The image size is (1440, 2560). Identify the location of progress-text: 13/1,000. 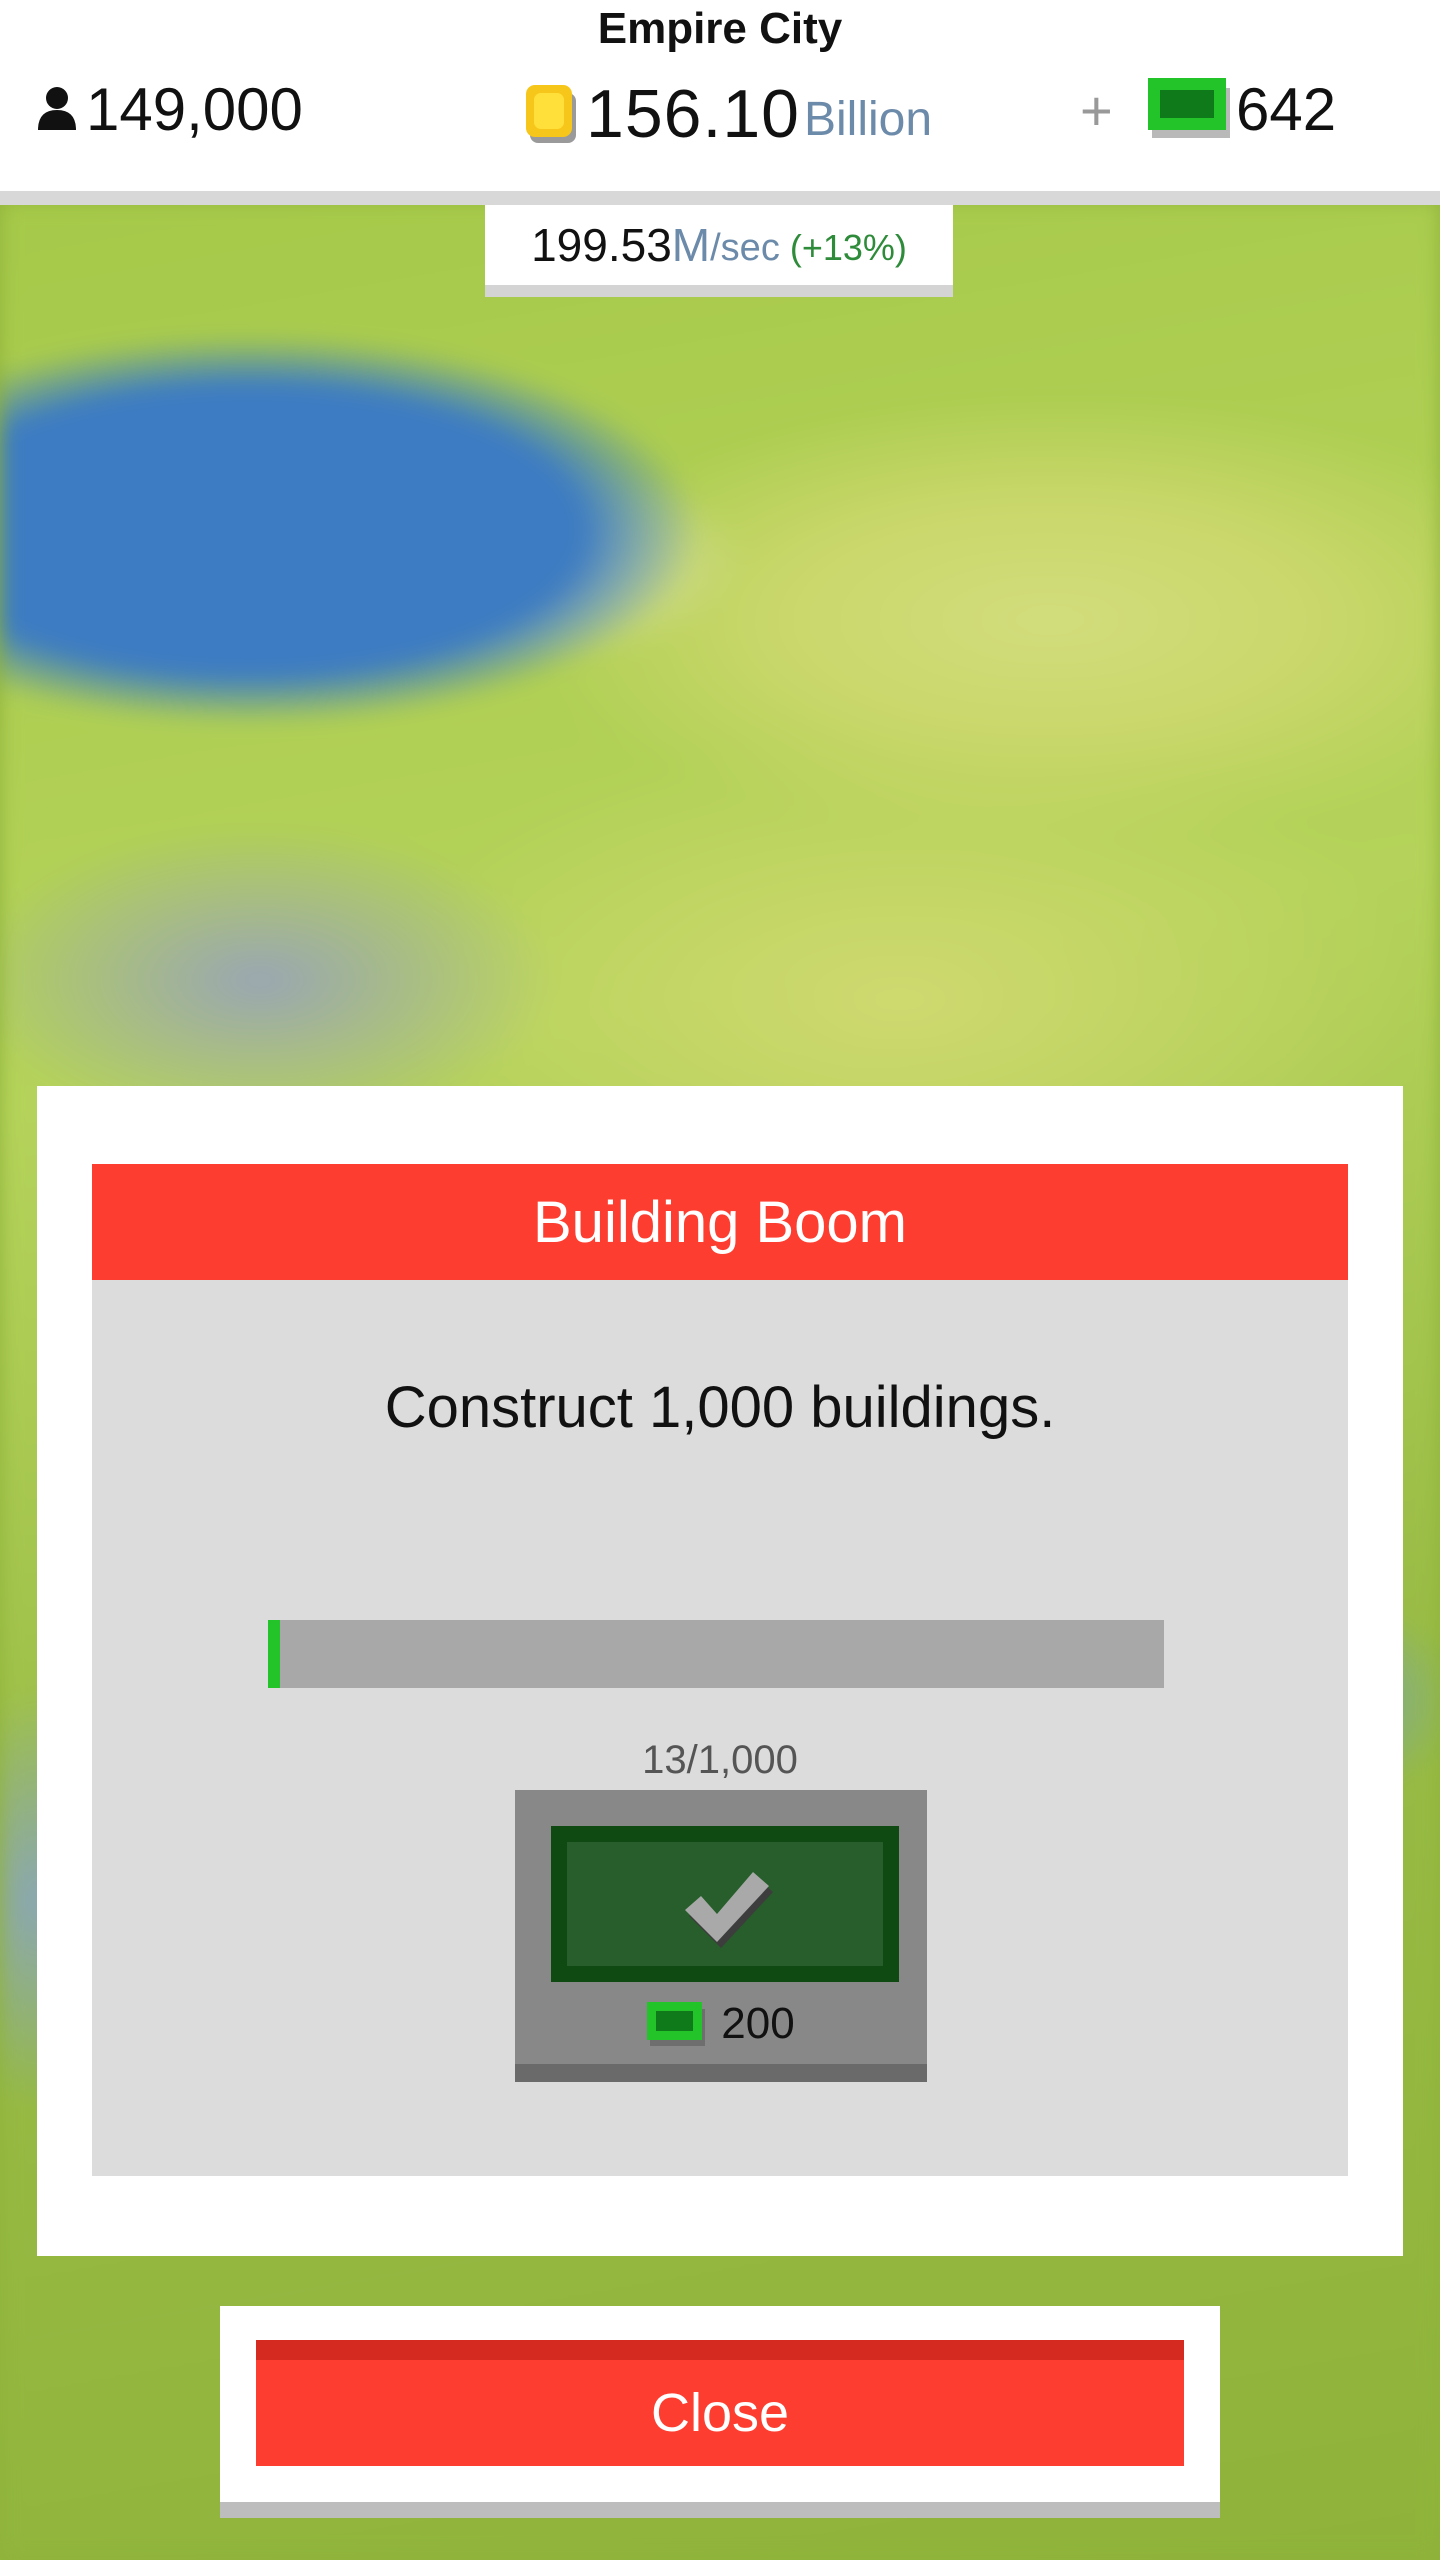
(720, 1760).